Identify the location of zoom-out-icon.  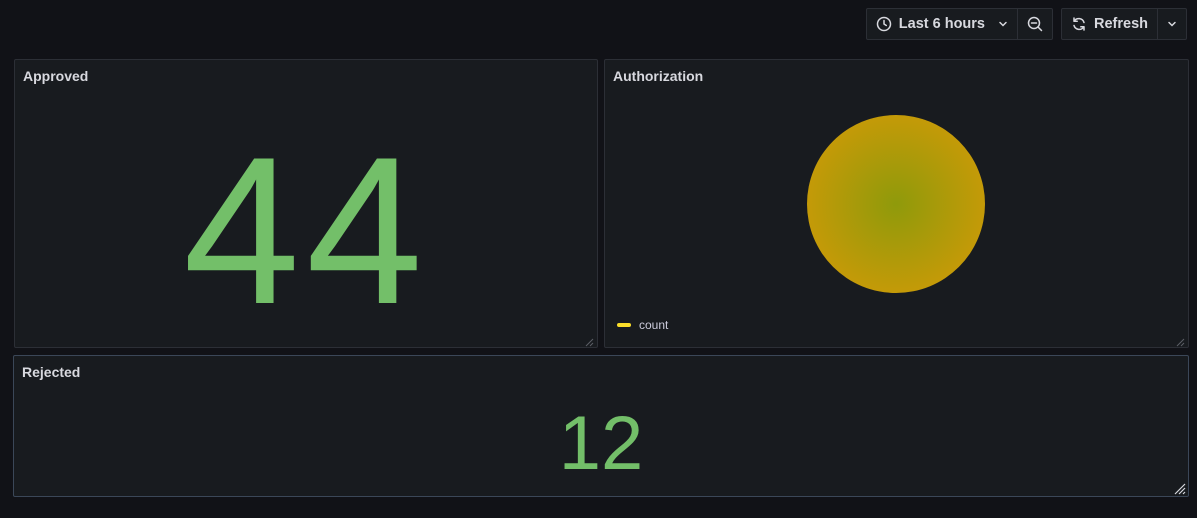
(1035, 24).